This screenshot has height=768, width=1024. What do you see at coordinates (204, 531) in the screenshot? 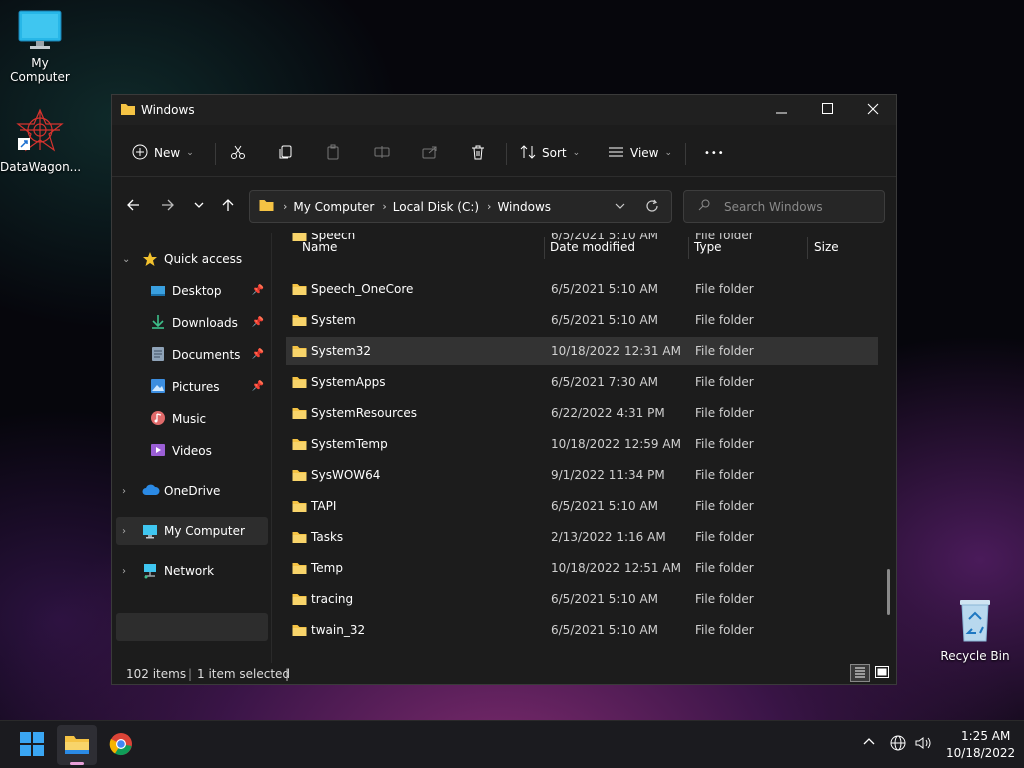
I see `sidebar-item-label: My Computer` at bounding box center [204, 531].